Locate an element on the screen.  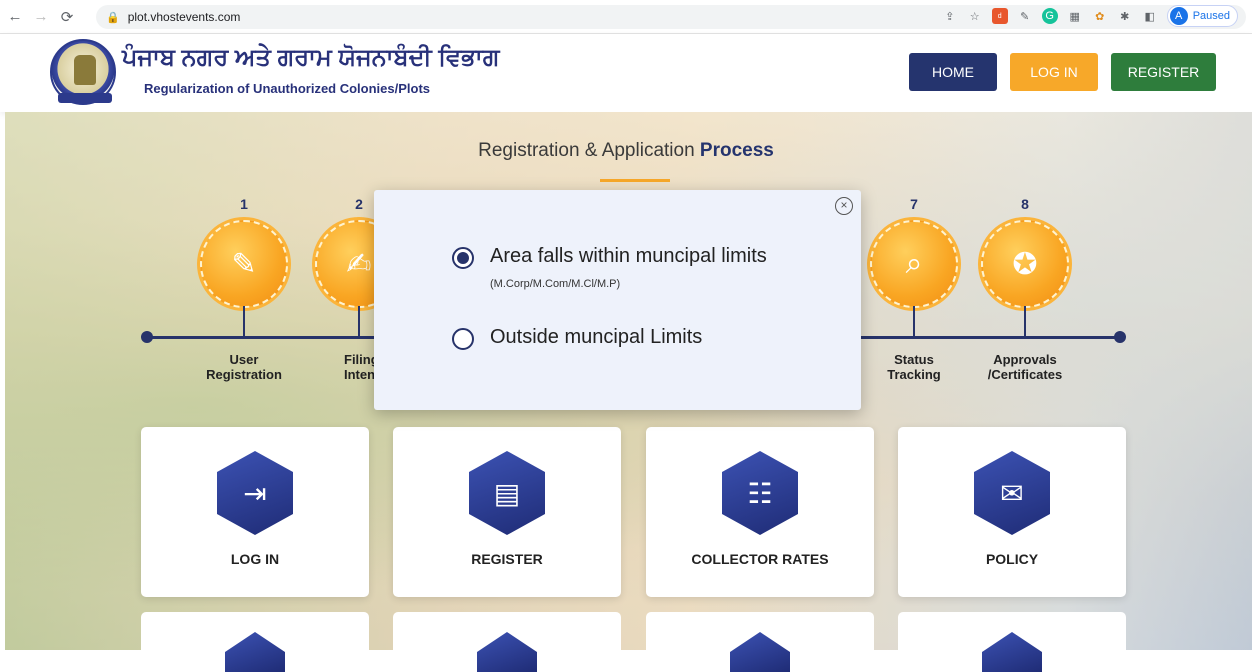
within-limits-label: Area falls within muncipal limits is located at coordinates (628, 256).